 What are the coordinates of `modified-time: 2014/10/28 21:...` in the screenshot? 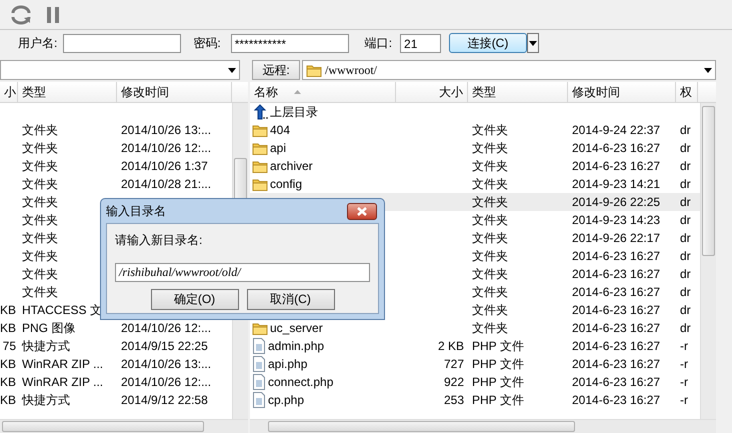 It's located at (166, 184).